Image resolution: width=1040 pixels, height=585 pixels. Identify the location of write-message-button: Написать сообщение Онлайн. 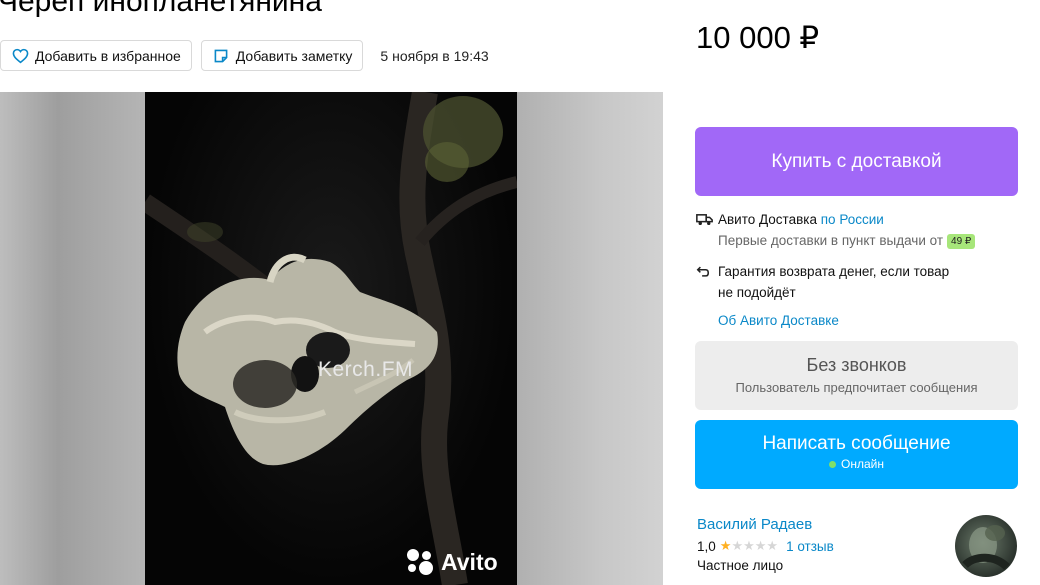
(856, 454).